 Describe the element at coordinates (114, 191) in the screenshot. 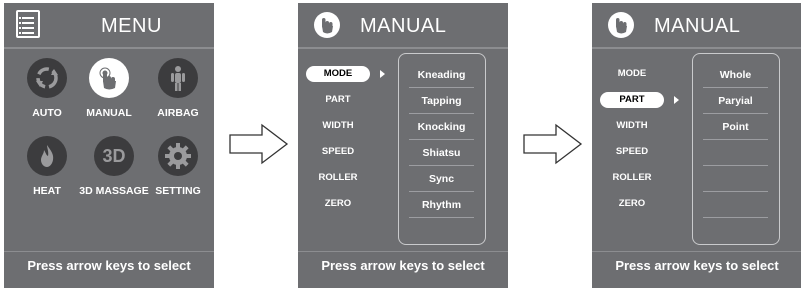

I see `tile-label: 3D MASSAGE` at that location.